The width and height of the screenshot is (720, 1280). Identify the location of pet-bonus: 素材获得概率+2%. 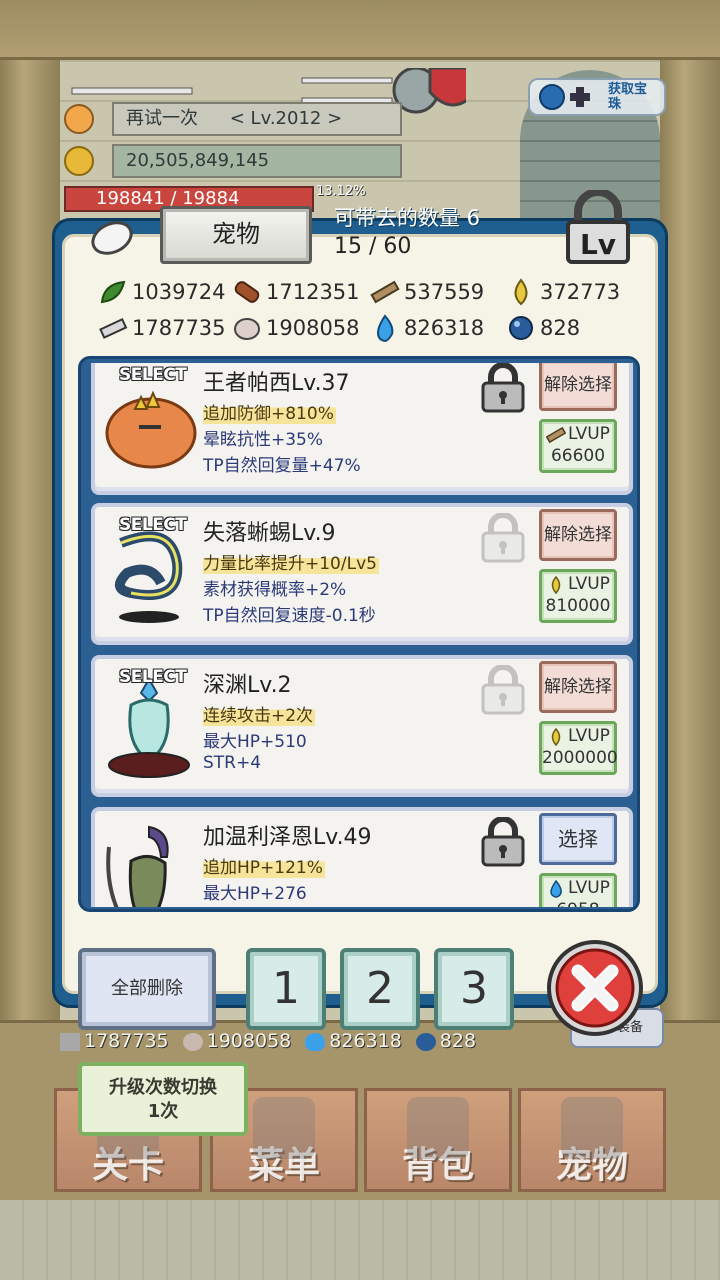
(275, 590).